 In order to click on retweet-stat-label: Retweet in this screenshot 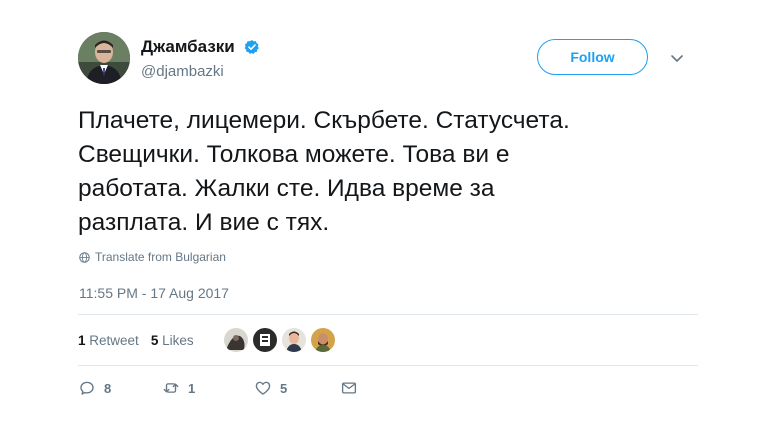, I will do `click(114, 340)`.